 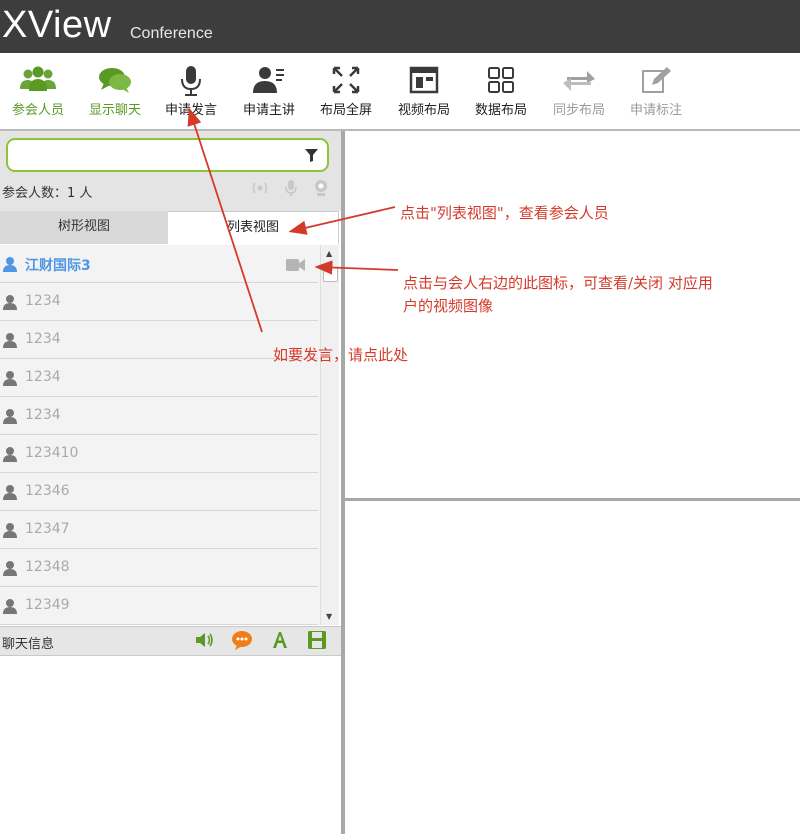 I want to click on save-icon, so click(x=317, y=642).